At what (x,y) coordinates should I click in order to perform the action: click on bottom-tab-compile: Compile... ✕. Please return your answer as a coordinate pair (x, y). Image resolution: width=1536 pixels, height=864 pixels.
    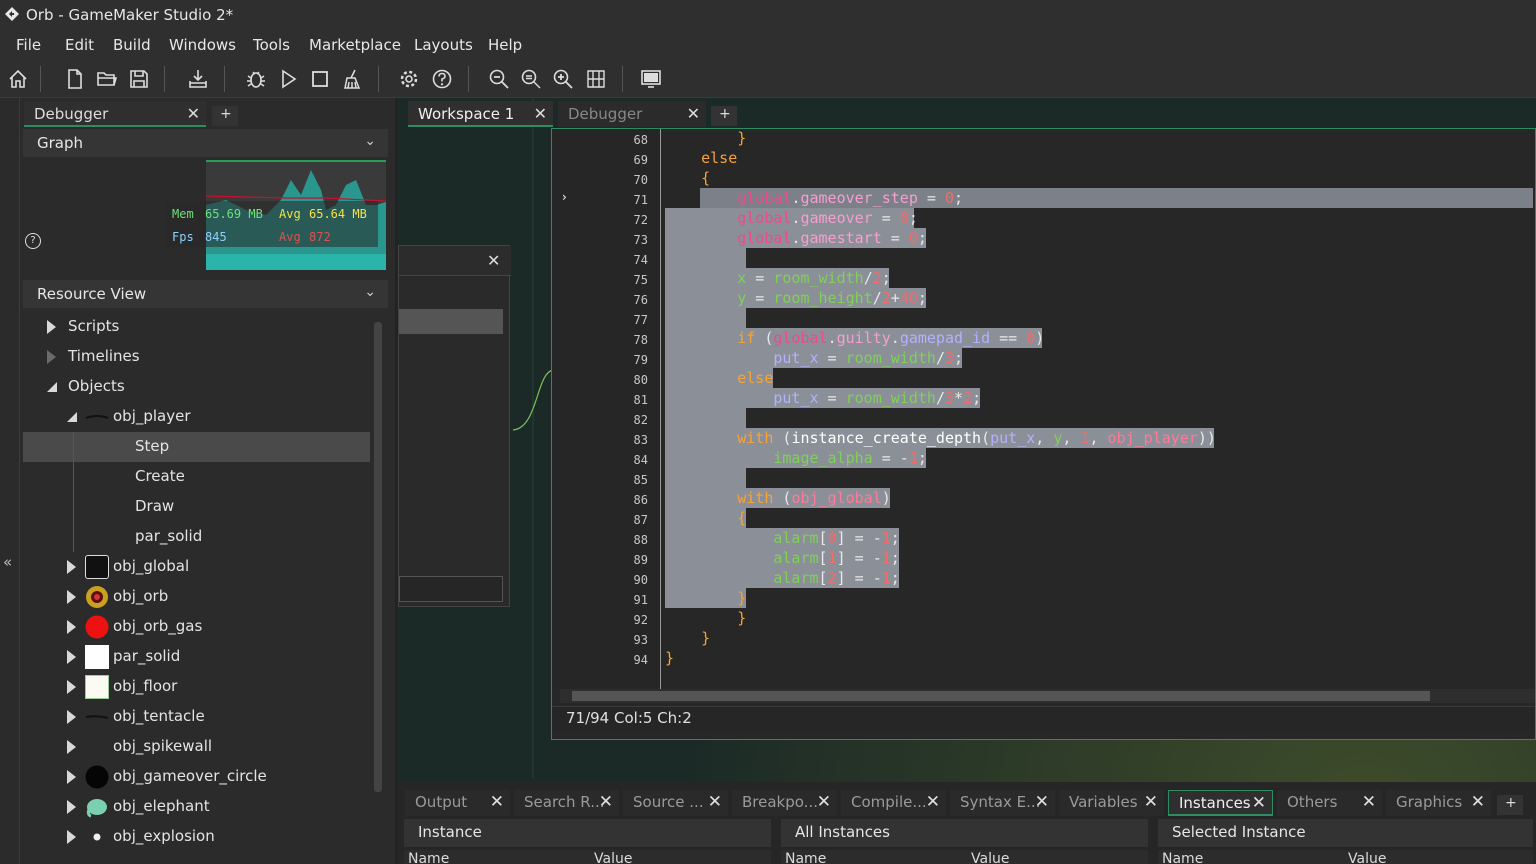
    Looking at the image, I should click on (893, 803).